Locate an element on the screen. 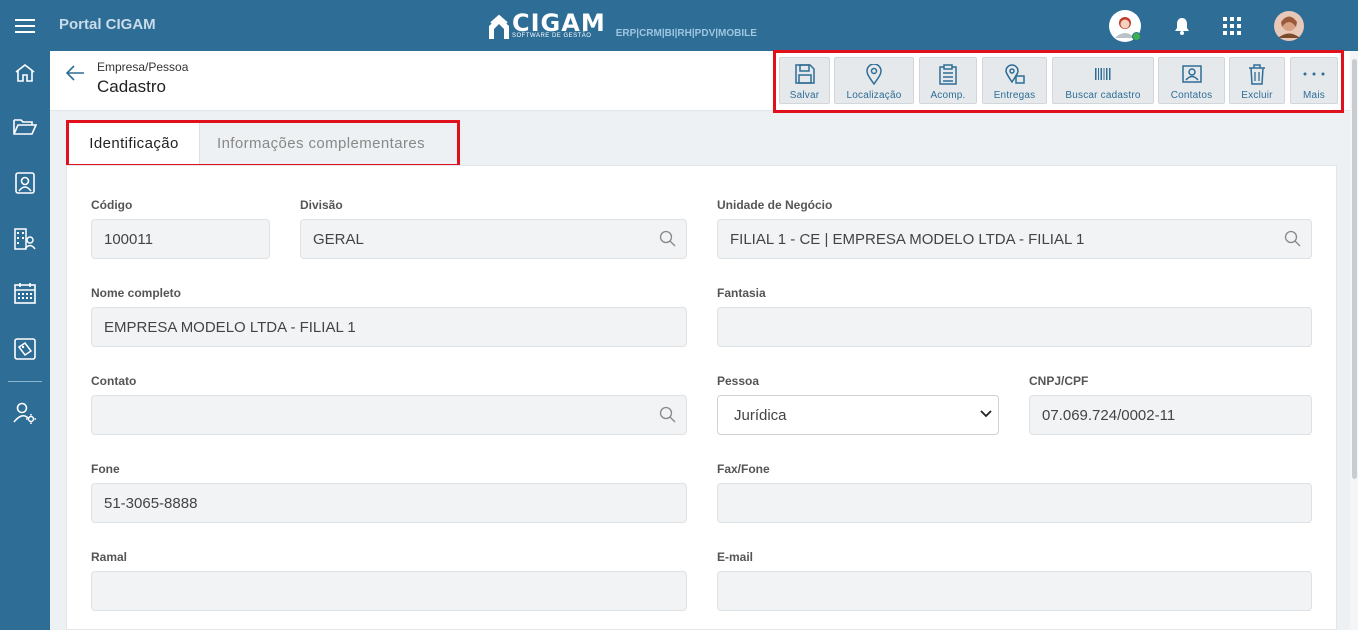 The height and width of the screenshot is (630, 1358). search-registry-button: Buscar cadastro is located at coordinates (1103, 80).